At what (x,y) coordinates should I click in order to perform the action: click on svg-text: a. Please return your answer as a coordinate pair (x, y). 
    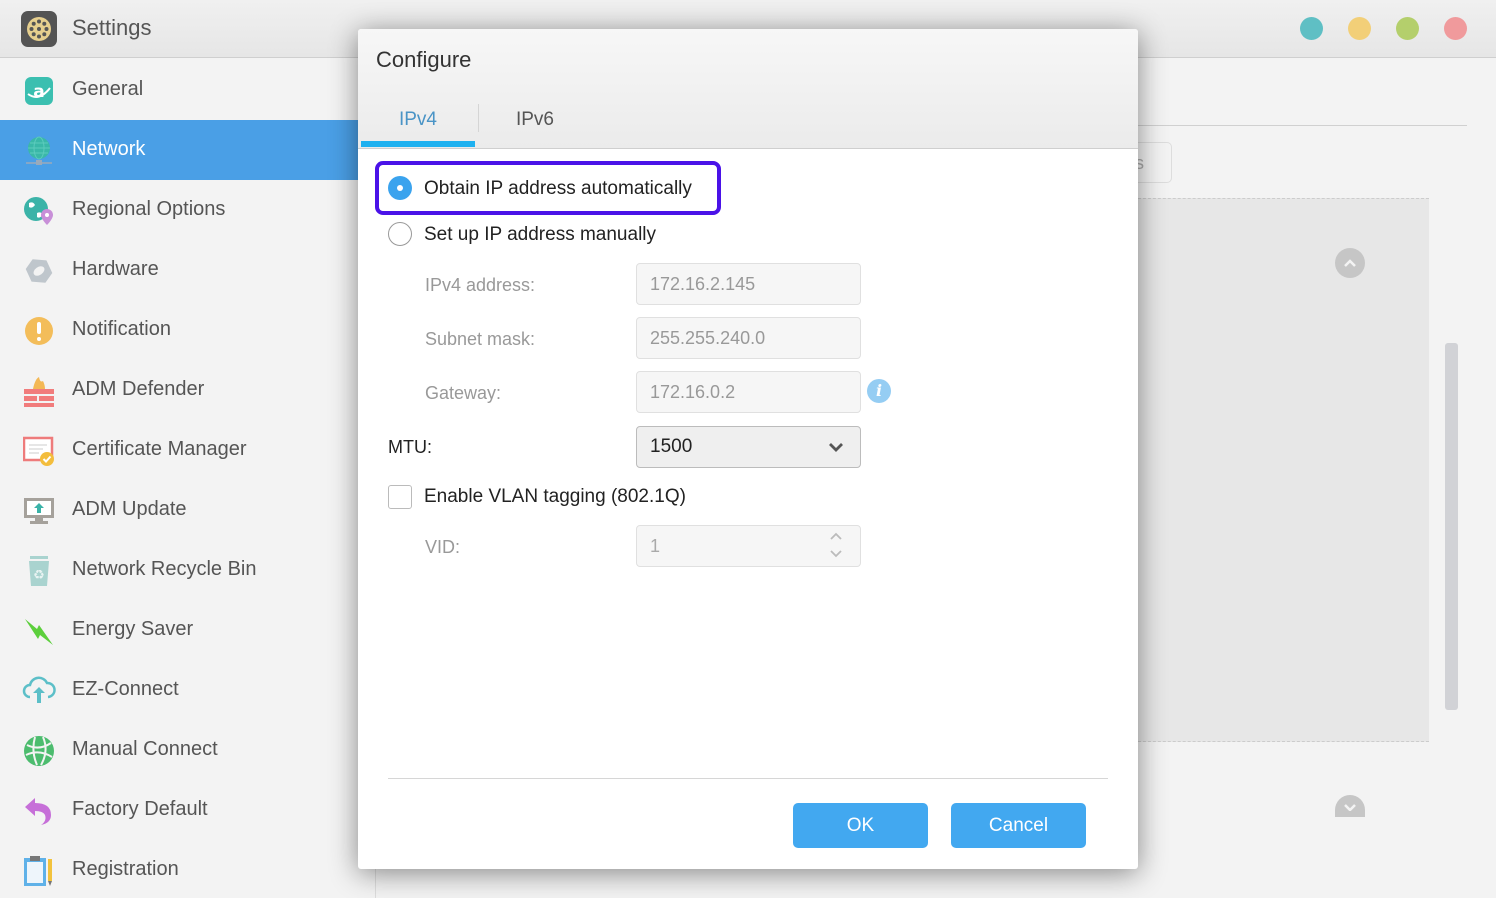
    Looking at the image, I should click on (38, 92).